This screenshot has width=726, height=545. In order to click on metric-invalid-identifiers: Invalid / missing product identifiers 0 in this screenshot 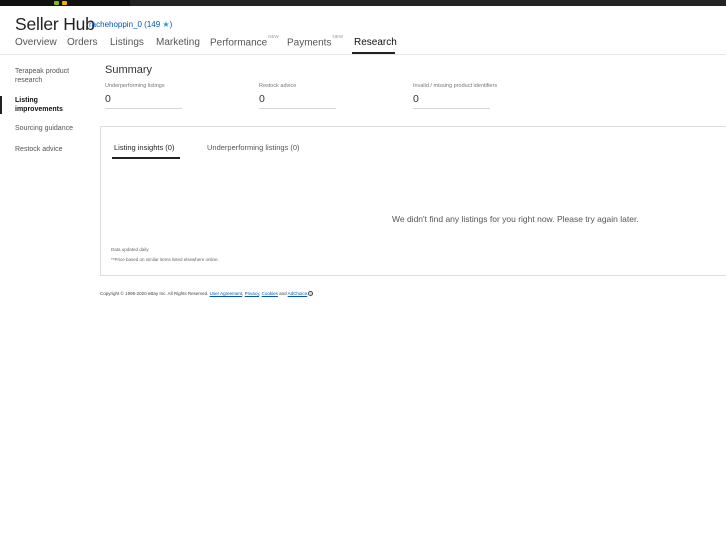, I will do `click(455, 96)`.